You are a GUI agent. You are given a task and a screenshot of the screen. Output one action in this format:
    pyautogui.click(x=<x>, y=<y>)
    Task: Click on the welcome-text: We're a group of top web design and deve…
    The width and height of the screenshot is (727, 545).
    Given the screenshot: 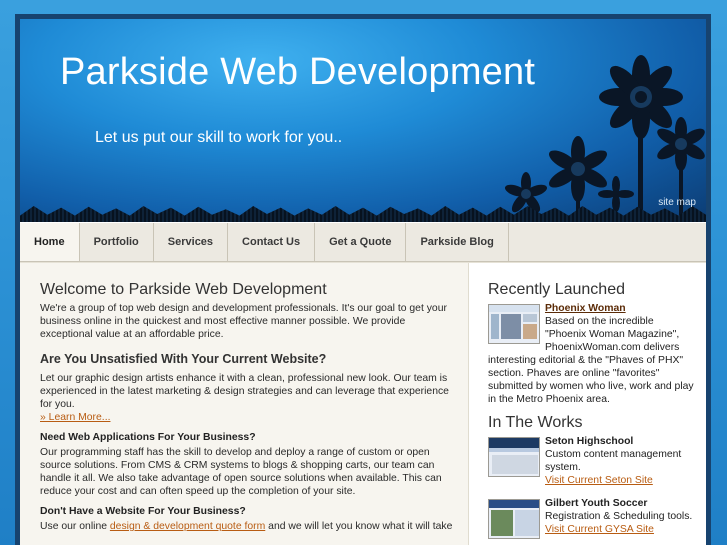 What is the action you would take?
    pyautogui.click(x=243, y=321)
    